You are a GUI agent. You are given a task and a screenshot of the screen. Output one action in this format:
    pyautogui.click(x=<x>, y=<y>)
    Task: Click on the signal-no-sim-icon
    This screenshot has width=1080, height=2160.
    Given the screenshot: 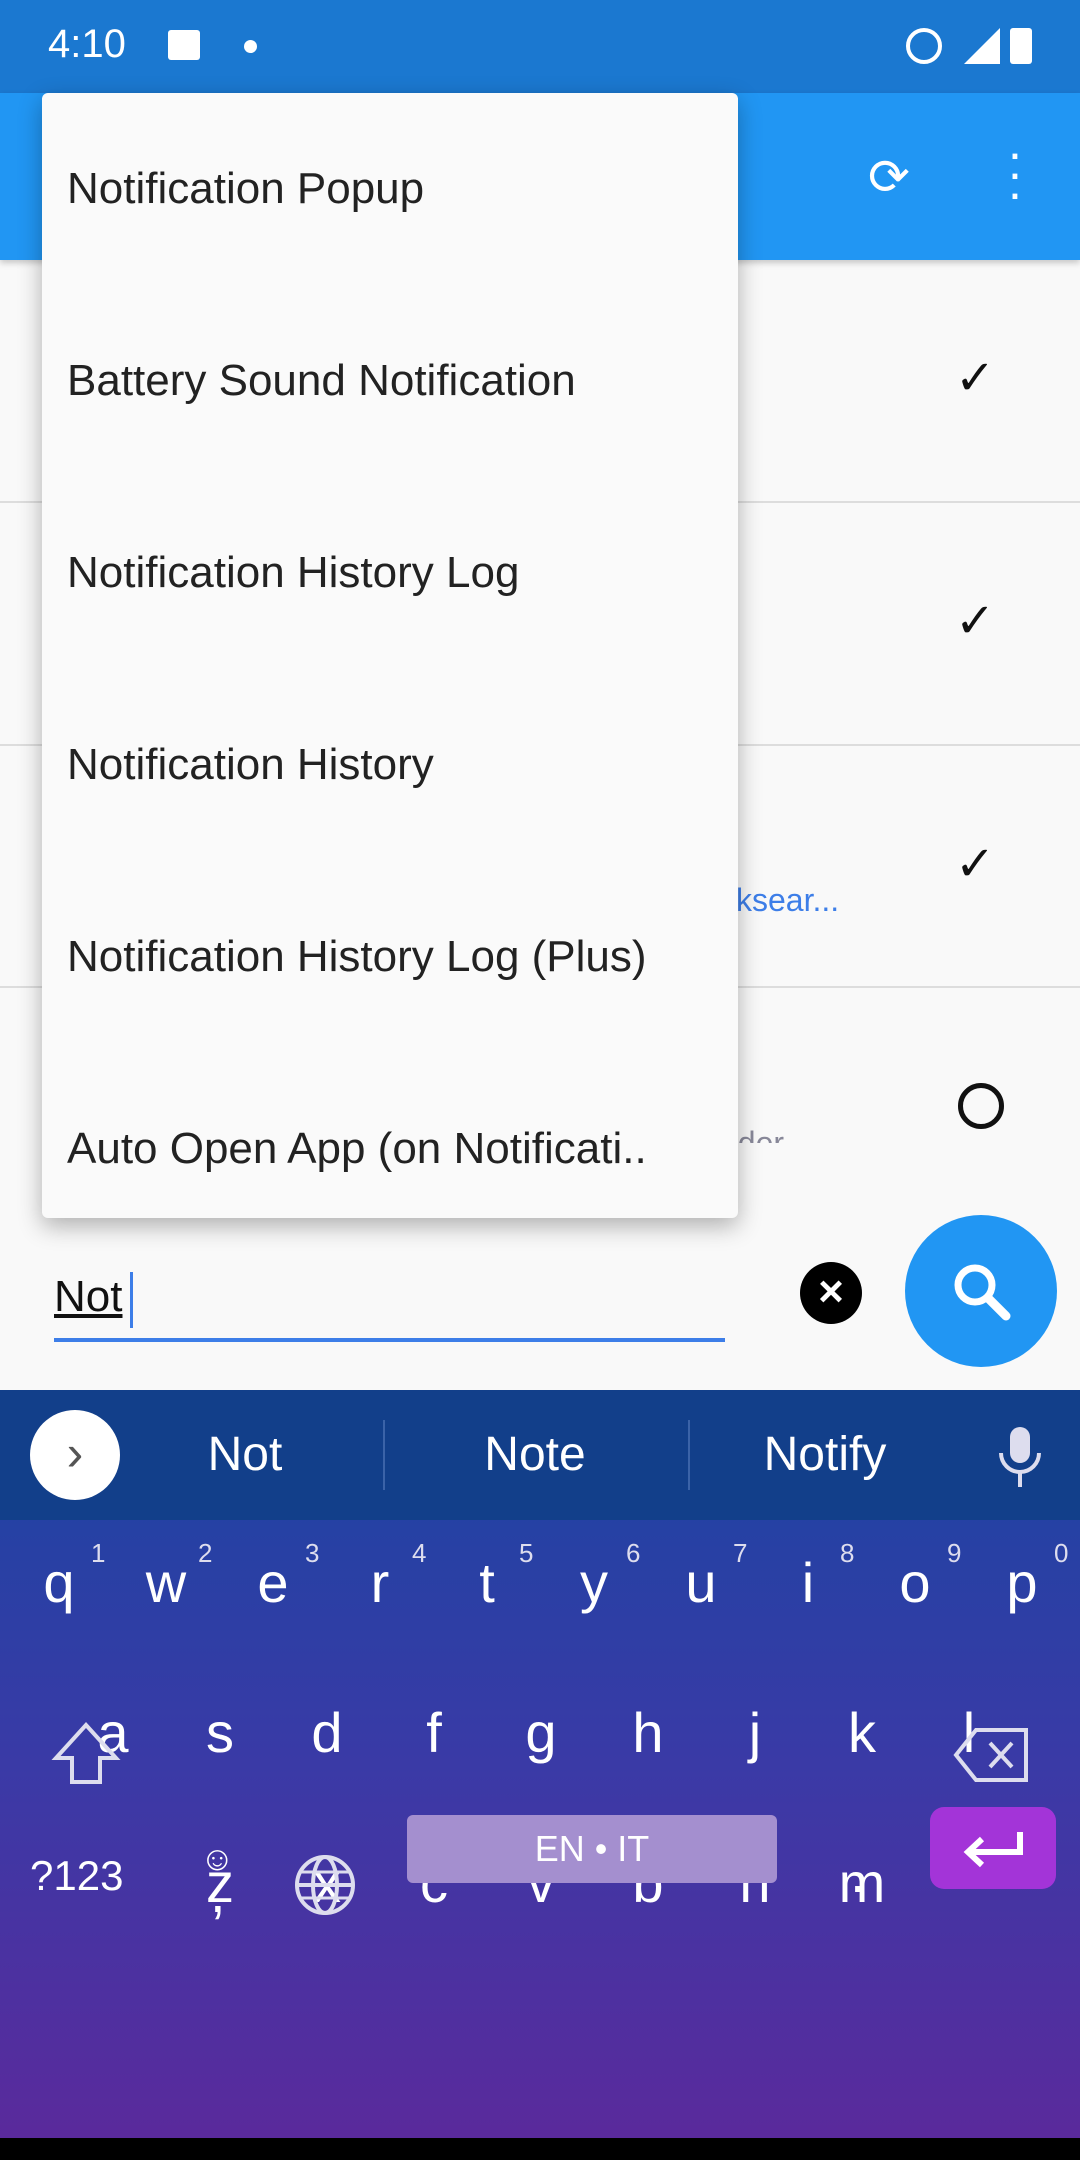 What is the action you would take?
    pyautogui.click(x=982, y=46)
    